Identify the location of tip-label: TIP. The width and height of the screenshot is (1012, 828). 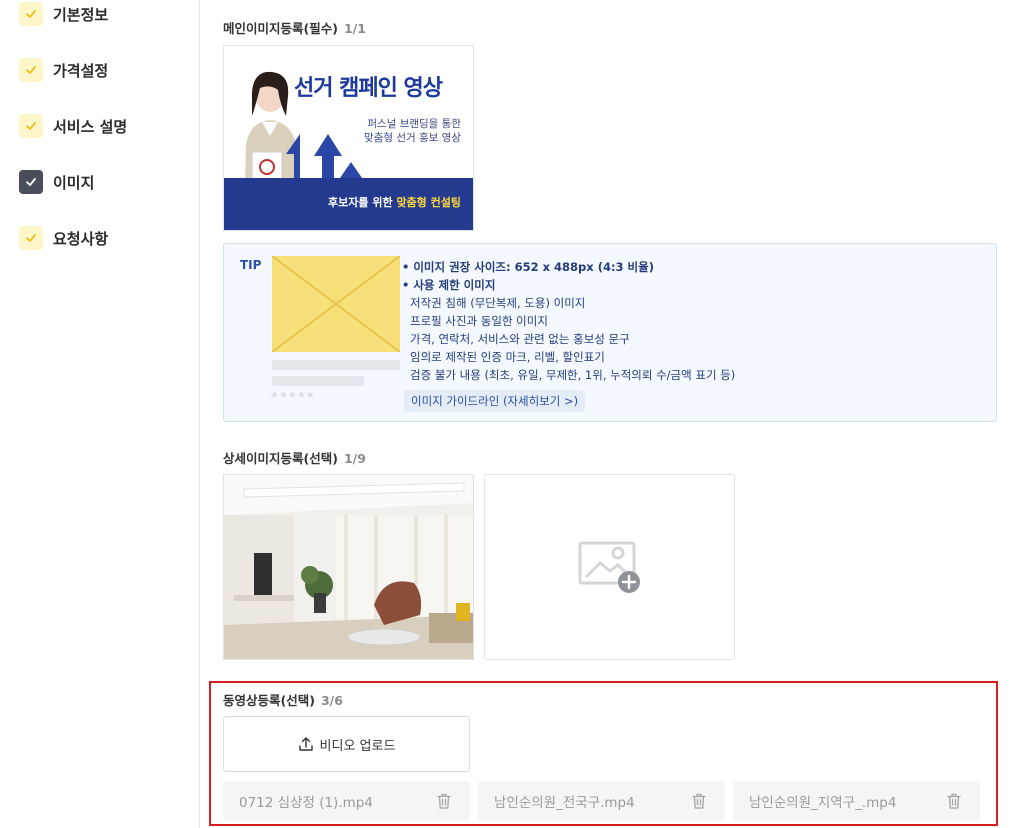
(251, 265).